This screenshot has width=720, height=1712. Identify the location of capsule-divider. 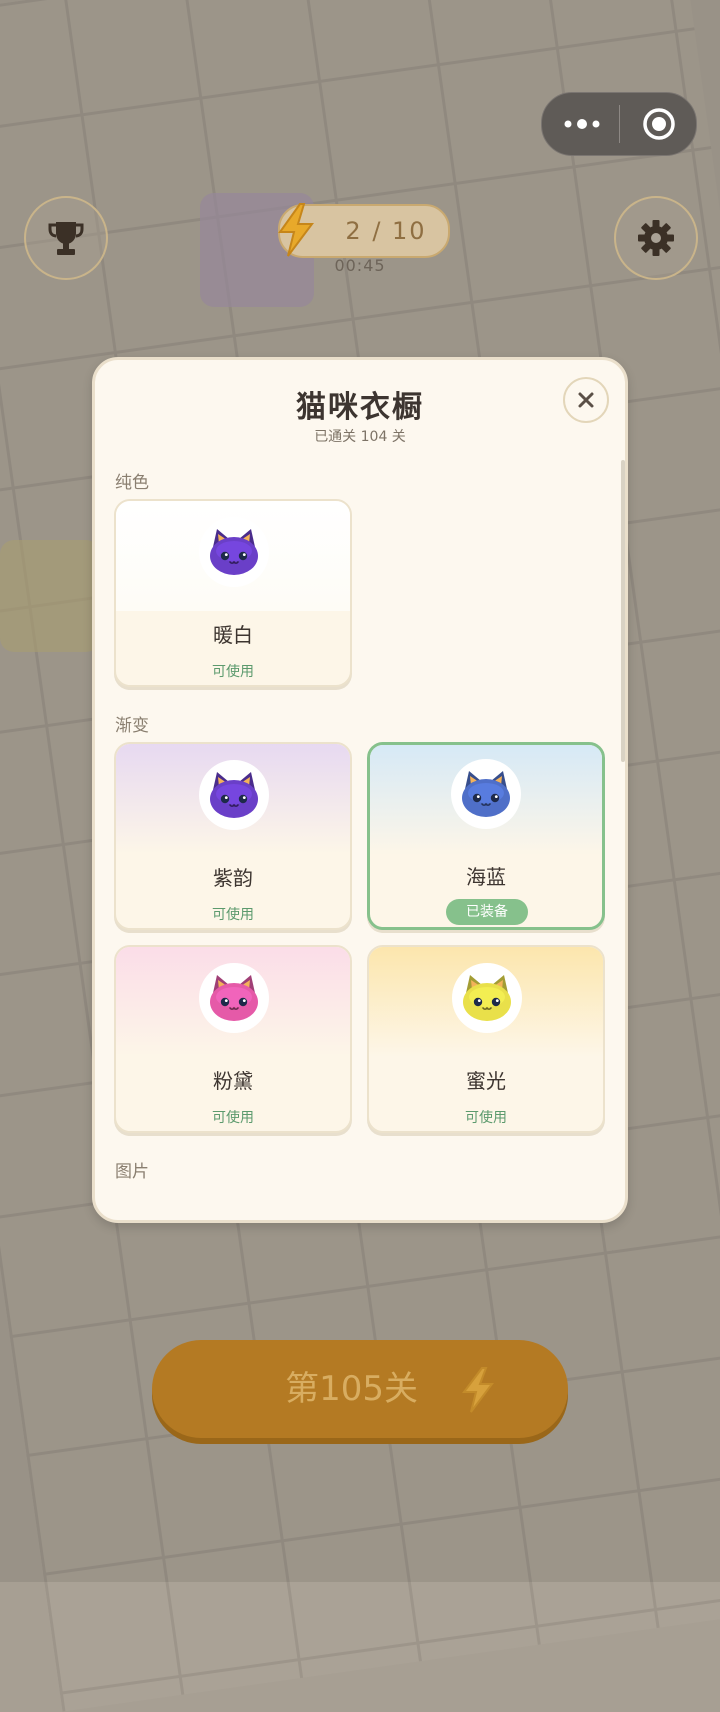
(619, 124).